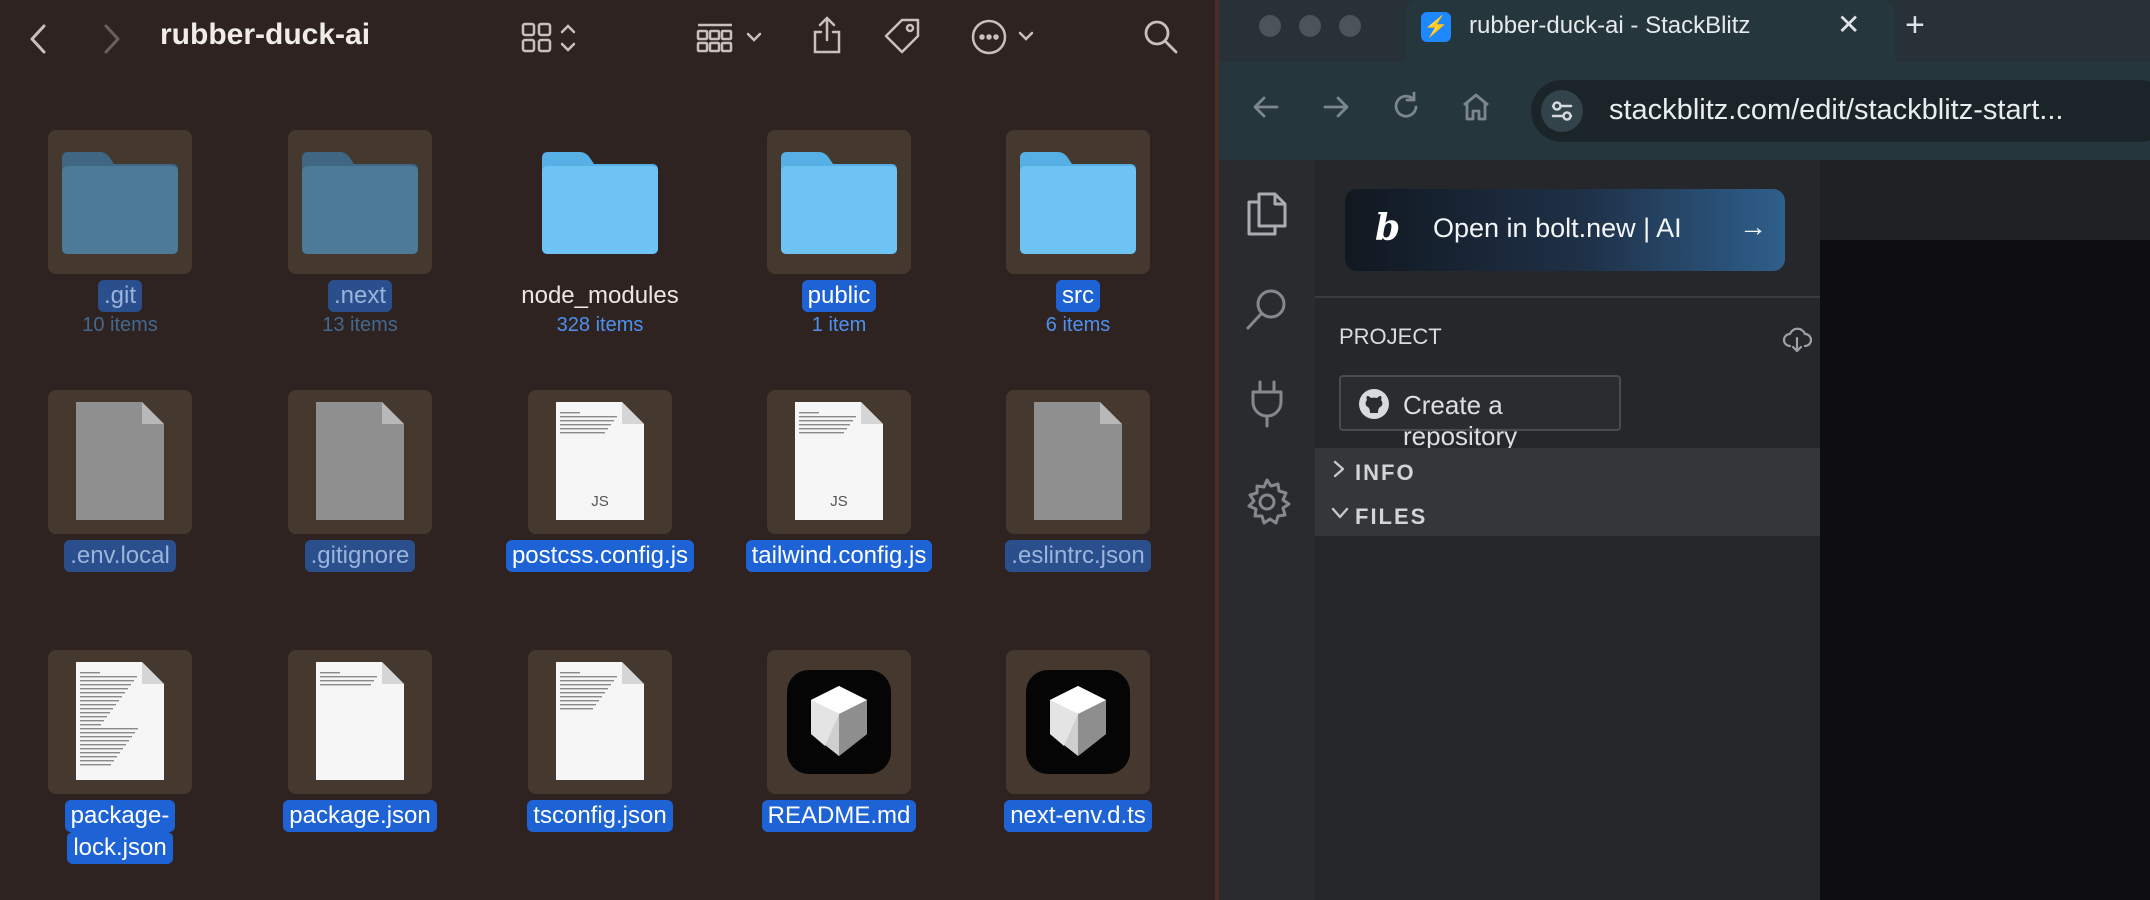 The width and height of the screenshot is (2150, 900). I want to click on item-count: 328 items, so click(600, 325).